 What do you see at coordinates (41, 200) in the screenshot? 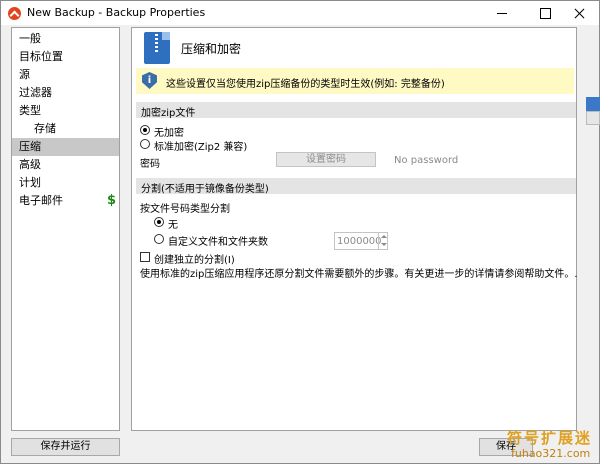
I see `sidebar-item-email-label: 电子邮件` at bounding box center [41, 200].